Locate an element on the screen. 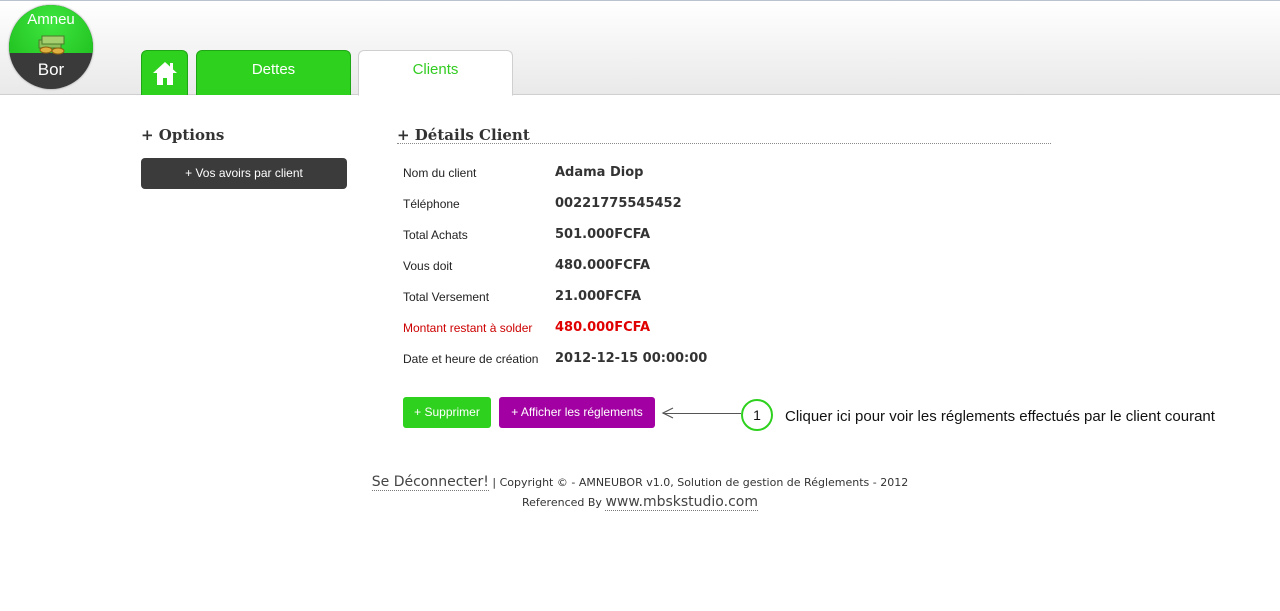  tab-home is located at coordinates (164, 72).